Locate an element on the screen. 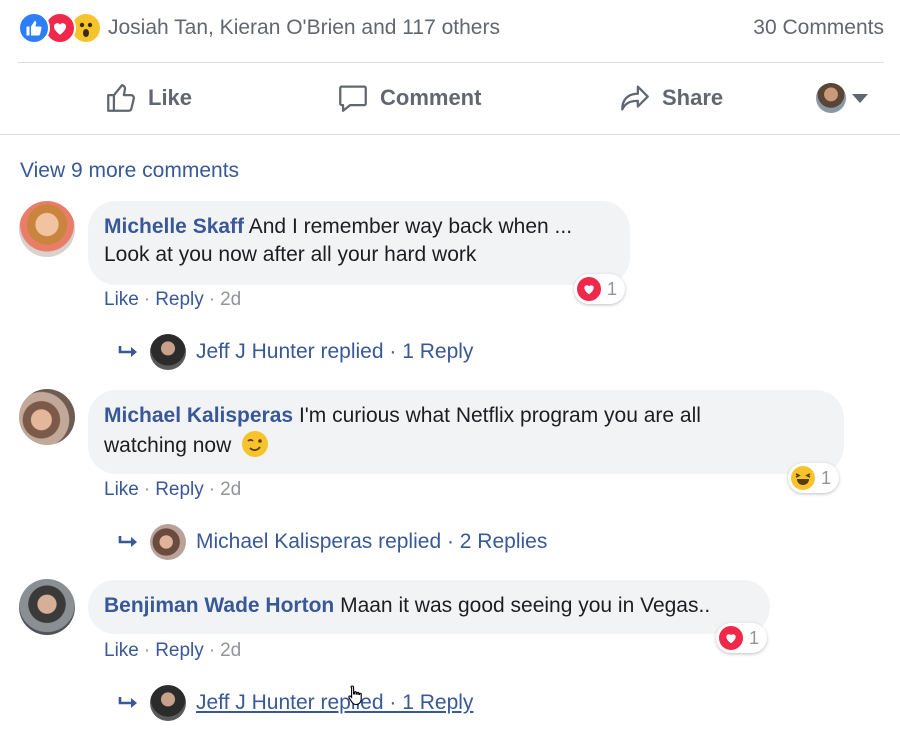 This screenshot has height=732, width=900. divider is located at coordinates (450, 134).